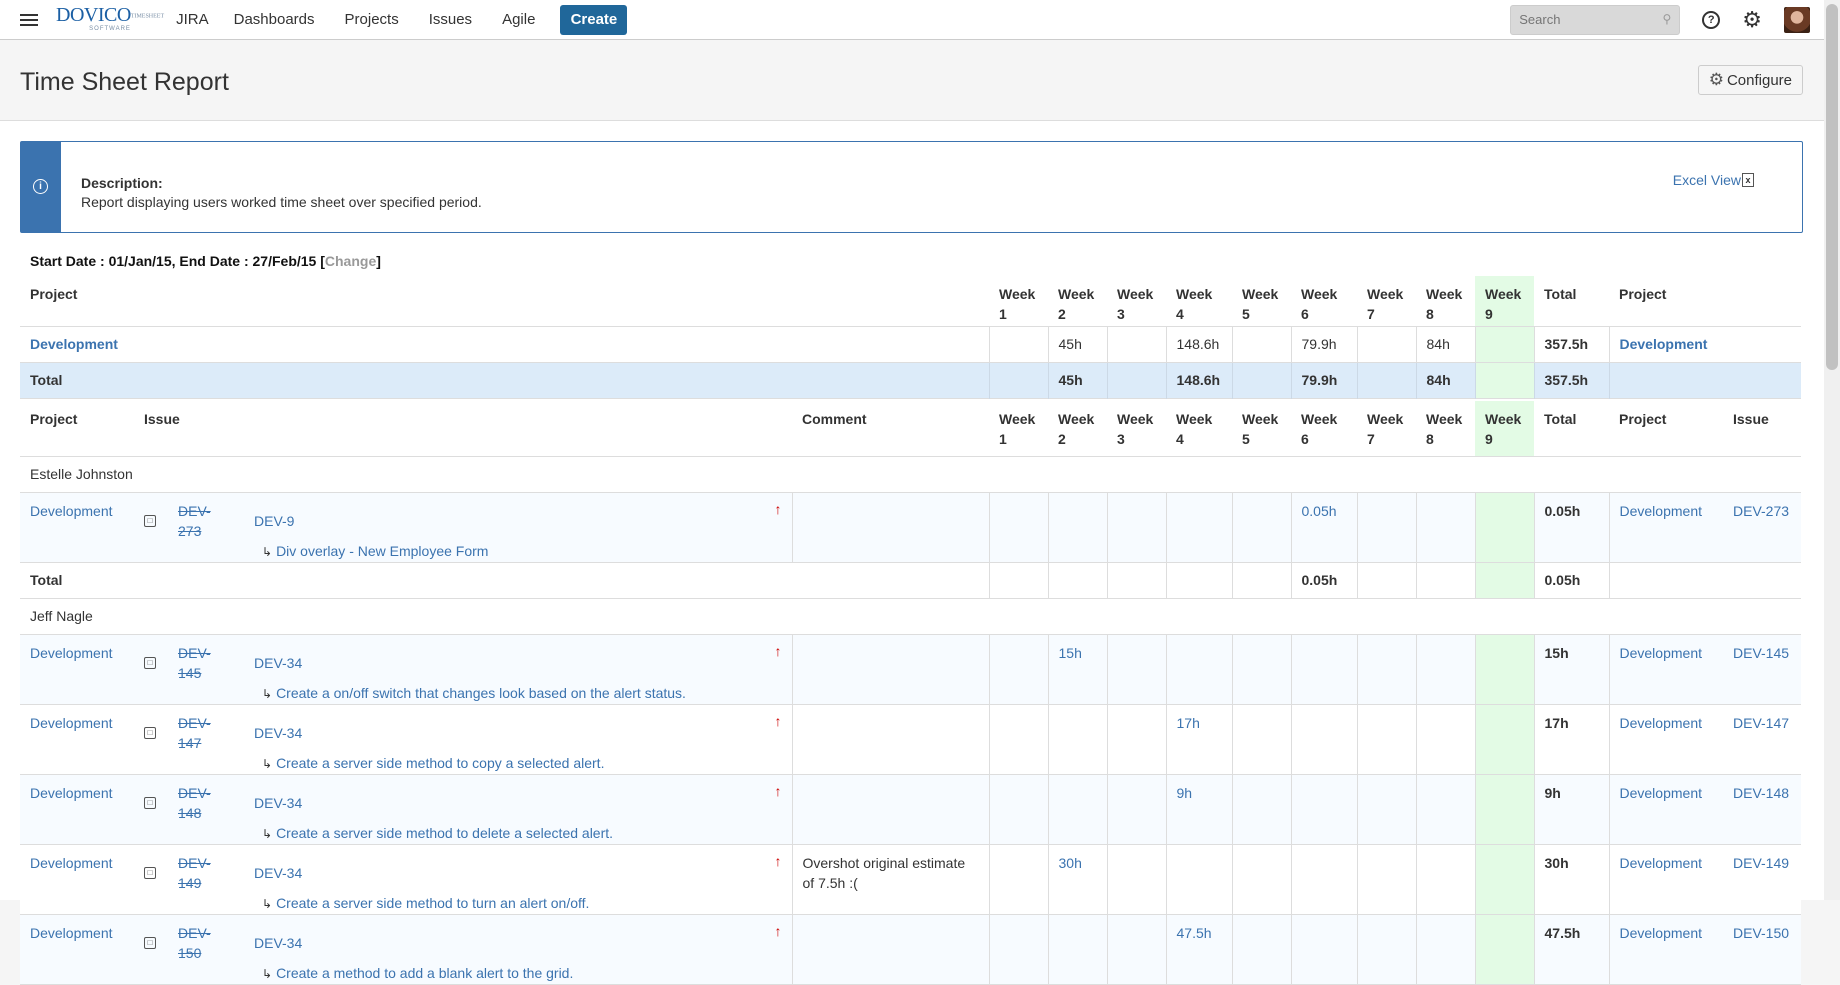  Describe the element at coordinates (1571, 879) in the screenshot. I see `cell-total: 30h` at that location.